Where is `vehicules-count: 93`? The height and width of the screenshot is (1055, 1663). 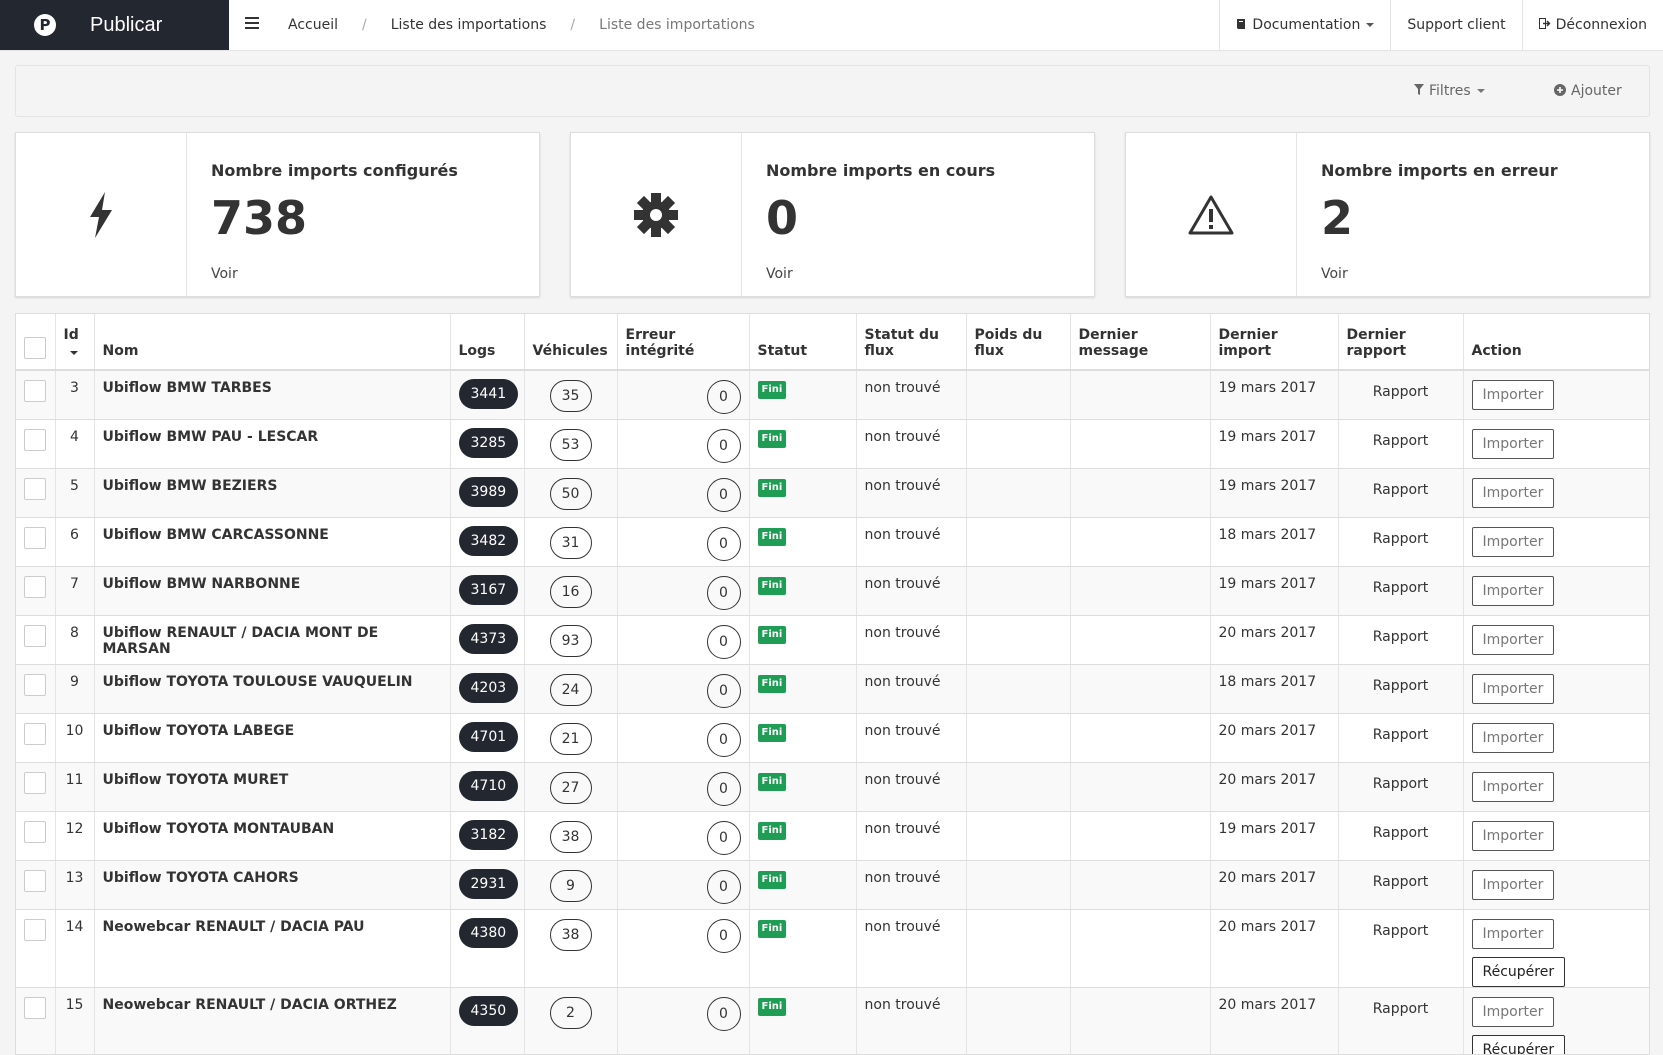 vehicules-count: 93 is located at coordinates (571, 641).